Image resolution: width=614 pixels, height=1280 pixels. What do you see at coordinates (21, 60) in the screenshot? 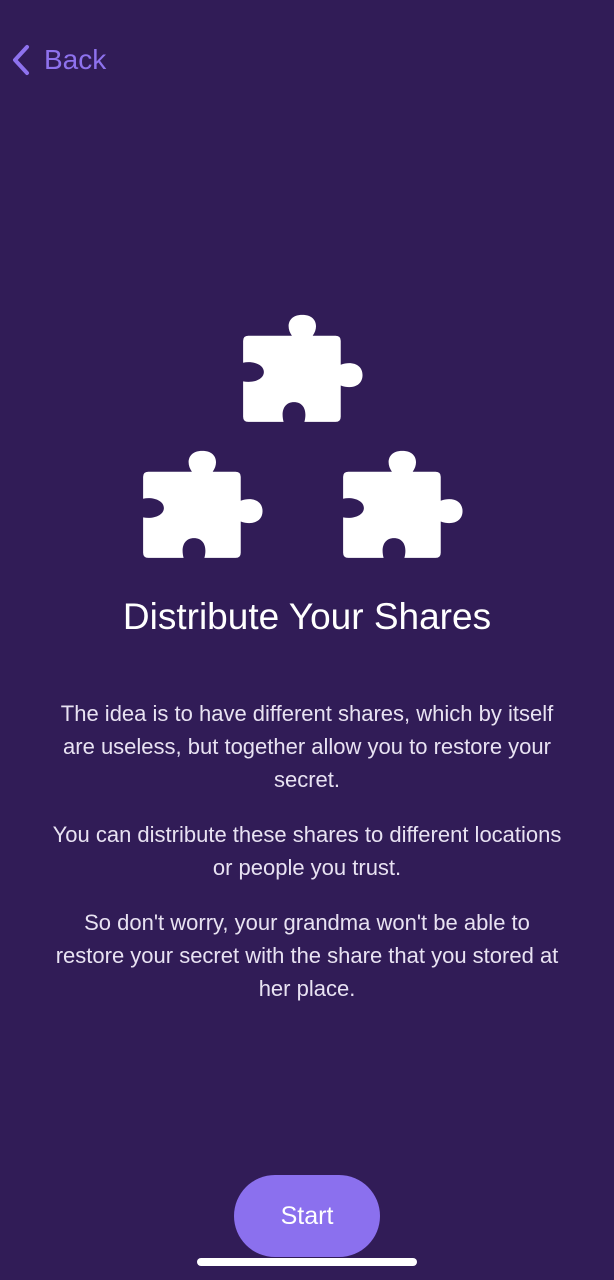
I see `chevron-left-icon` at bounding box center [21, 60].